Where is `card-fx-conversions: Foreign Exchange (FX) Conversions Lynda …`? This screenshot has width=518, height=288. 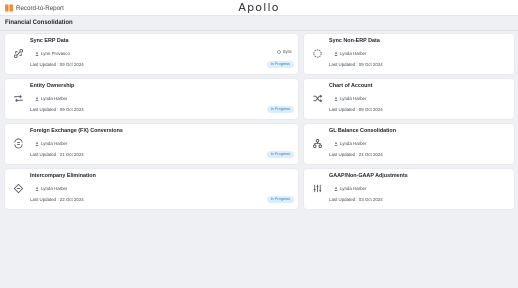 card-fx-conversions: Foreign Exchange (FX) Conversions Lynda … is located at coordinates (151, 144).